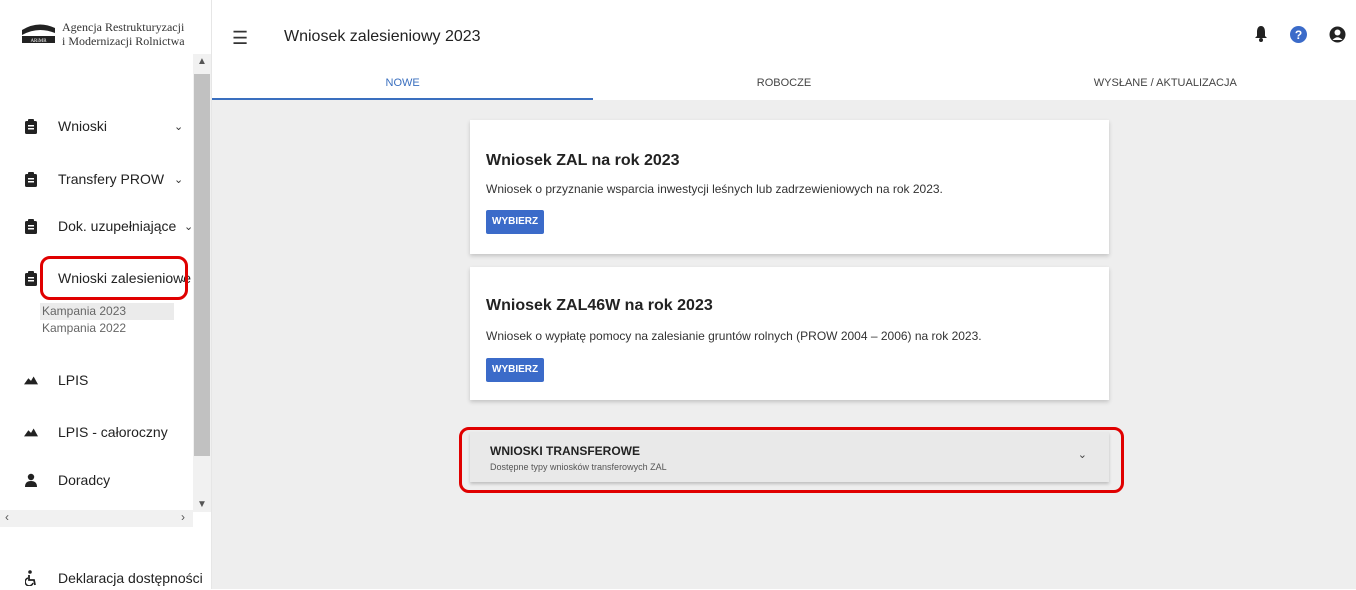 The width and height of the screenshot is (1356, 590). Describe the element at coordinates (123, 41) in the screenshot. I see `logo-line-2: i Modernizacji Rolnictwa` at that location.